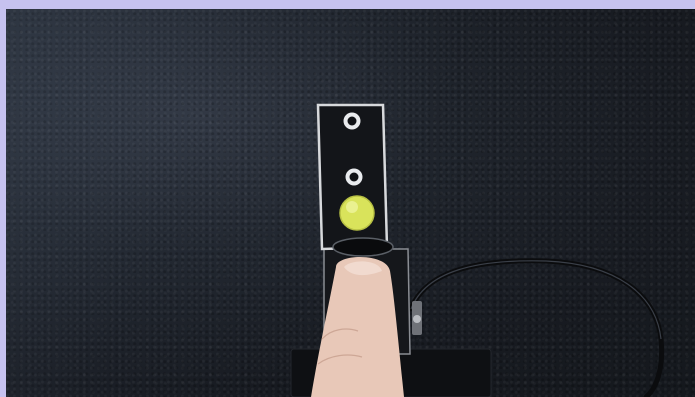 This screenshot has width=695, height=397. Describe the element at coordinates (417, 319) in the screenshot. I see `screw-head` at that location.